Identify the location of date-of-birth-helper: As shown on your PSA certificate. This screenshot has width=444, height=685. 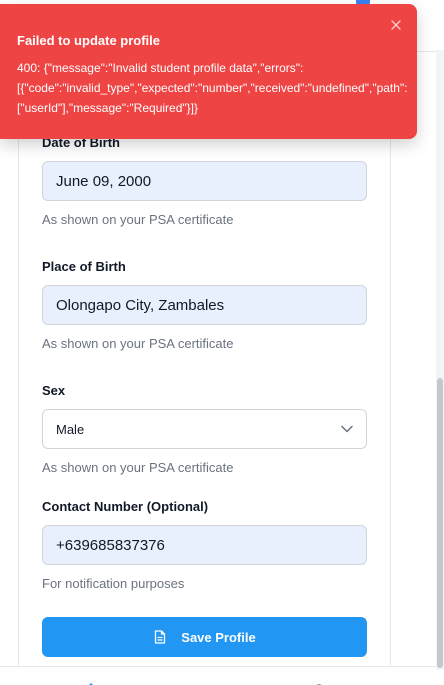
(138, 219).